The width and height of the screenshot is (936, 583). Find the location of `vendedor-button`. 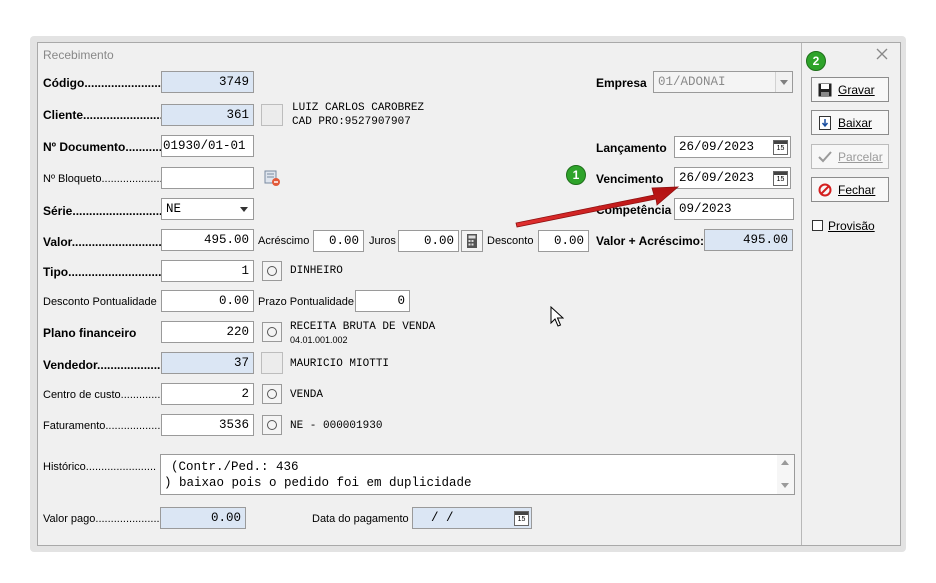

vendedor-button is located at coordinates (272, 363).